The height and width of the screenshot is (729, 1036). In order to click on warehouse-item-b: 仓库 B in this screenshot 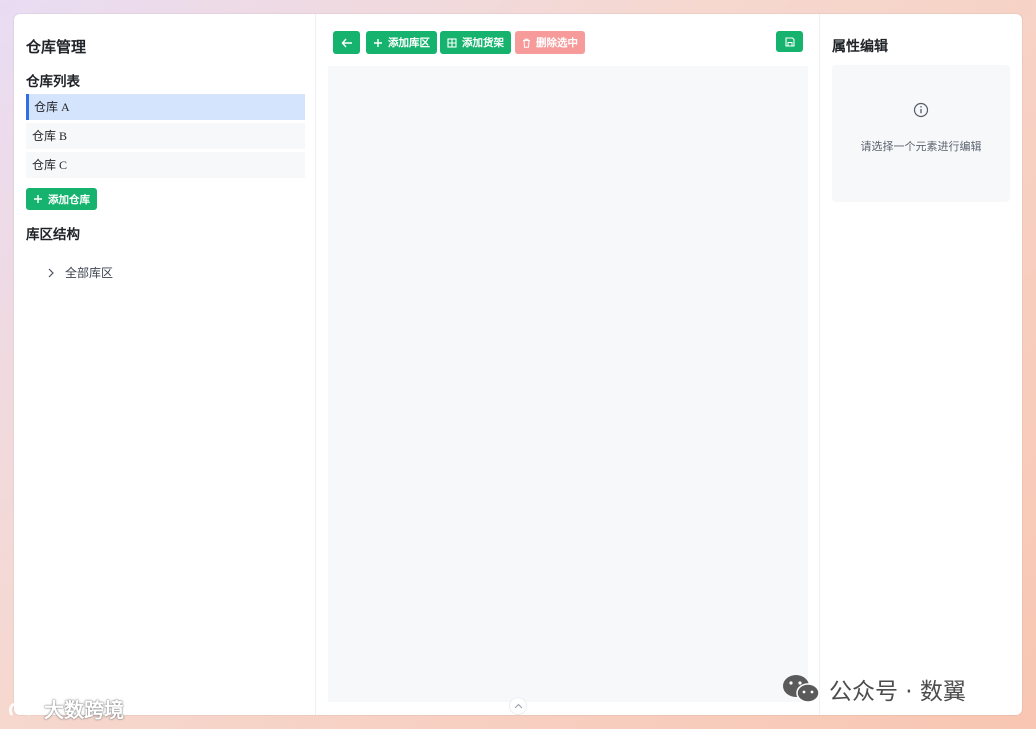, I will do `click(165, 136)`.